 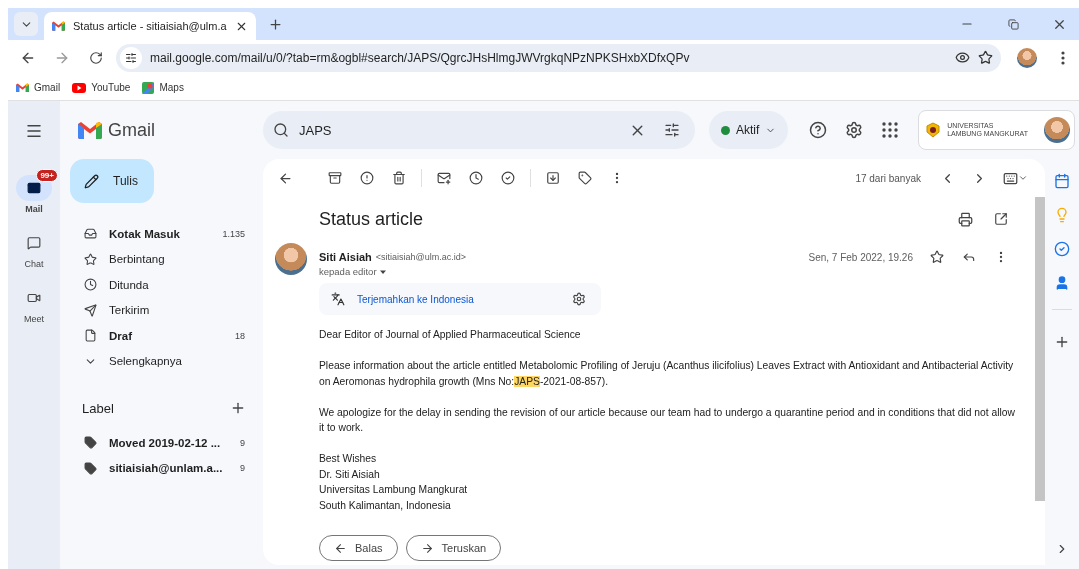 What do you see at coordinates (420, 57) in the screenshot?
I see `url-text: mail.google.com/mail/u/0/?tab=rm&ogbl#search/JAPS/QgrcJHsHlmgJWVrgkqNPzNPKSHxbXDfxQPv` at bounding box center [420, 57].